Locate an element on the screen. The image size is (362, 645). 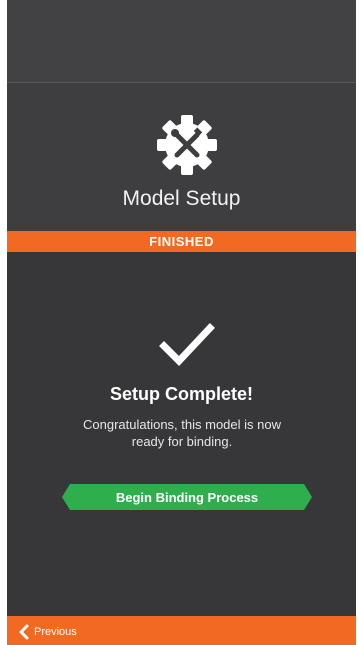
checkmark-icon is located at coordinates (187, 345).